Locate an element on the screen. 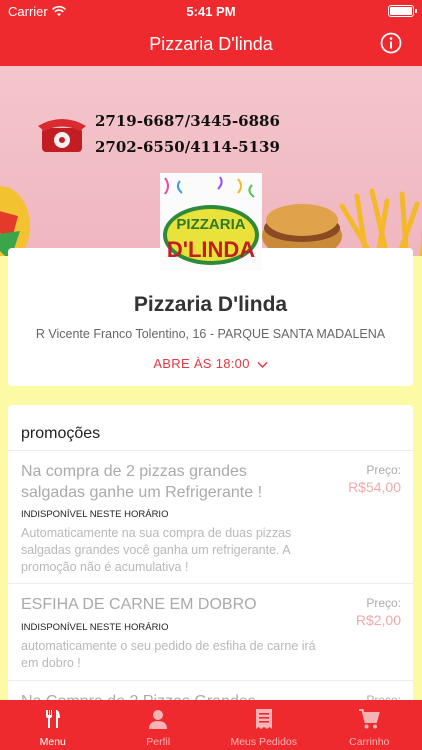 The image size is (422, 750). promotions-title: promoções is located at coordinates (61, 433).